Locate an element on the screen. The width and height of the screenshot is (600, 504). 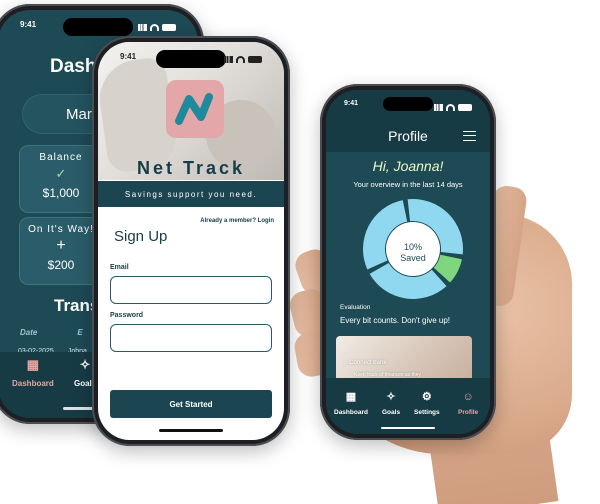
app-logo is located at coordinates (195, 109).